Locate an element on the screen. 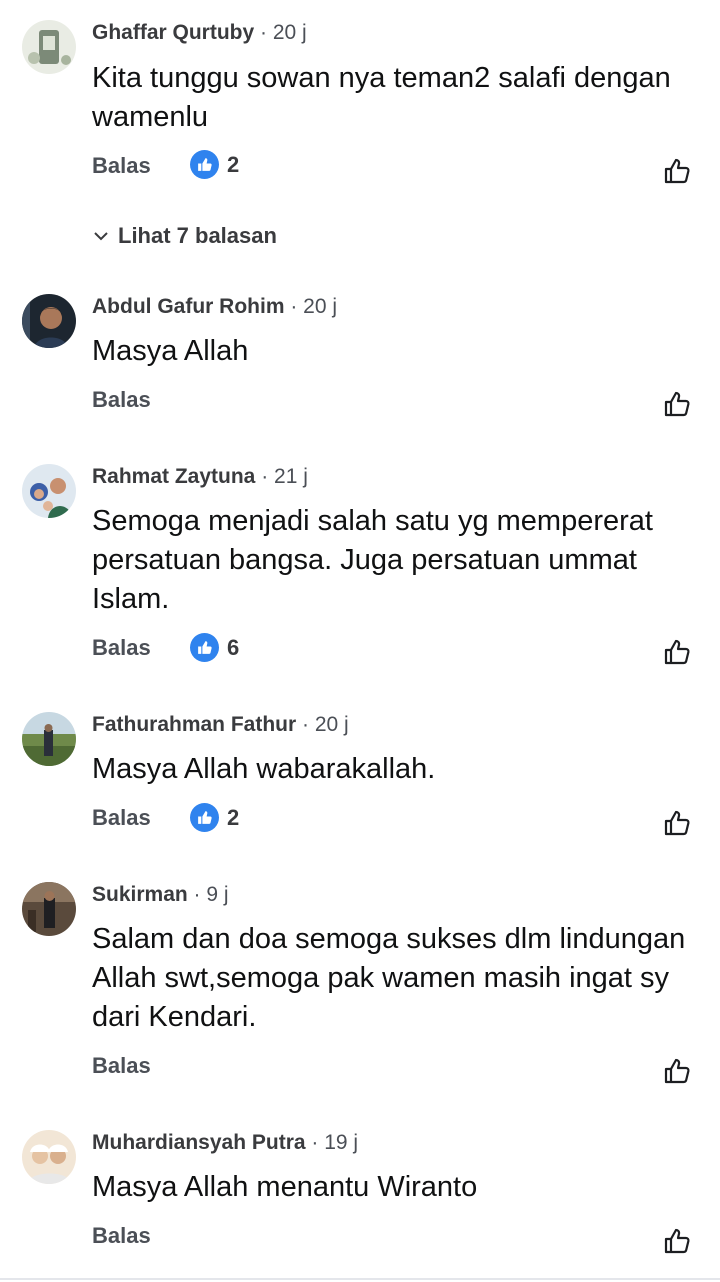  reaction-summary: 6 is located at coordinates (214, 647).